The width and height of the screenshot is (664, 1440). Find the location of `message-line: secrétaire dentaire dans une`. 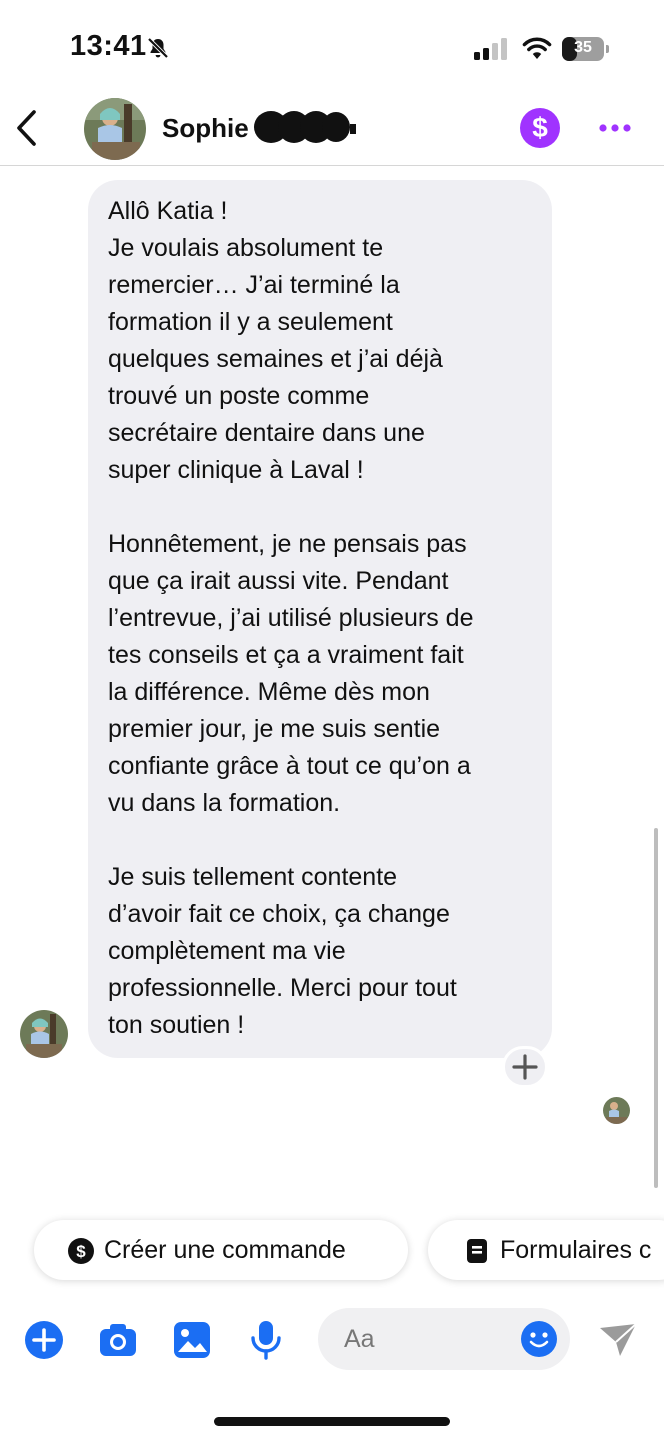

message-line: secrétaire dentaire dans une is located at coordinates (266, 433).